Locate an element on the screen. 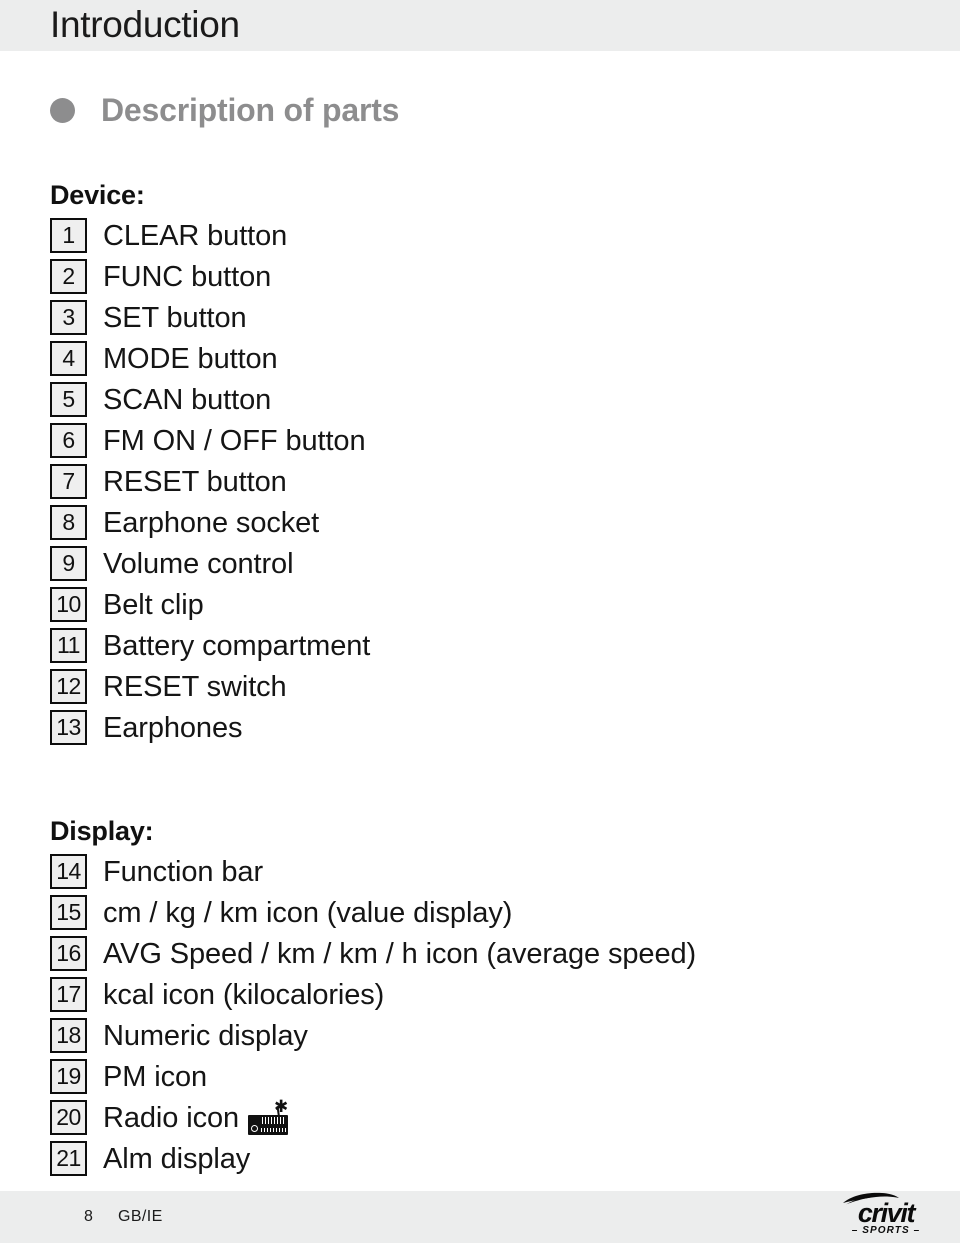 The width and height of the screenshot is (960, 1243). part-label: CLEAR button is located at coordinates (195, 235).